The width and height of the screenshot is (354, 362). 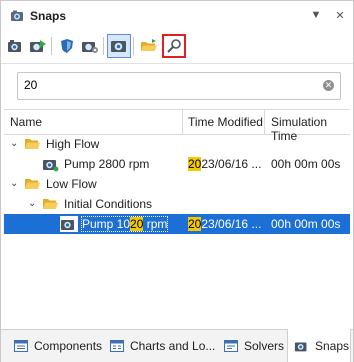 What do you see at coordinates (48, 16) in the screenshot?
I see `window-title: Snaps` at bounding box center [48, 16].